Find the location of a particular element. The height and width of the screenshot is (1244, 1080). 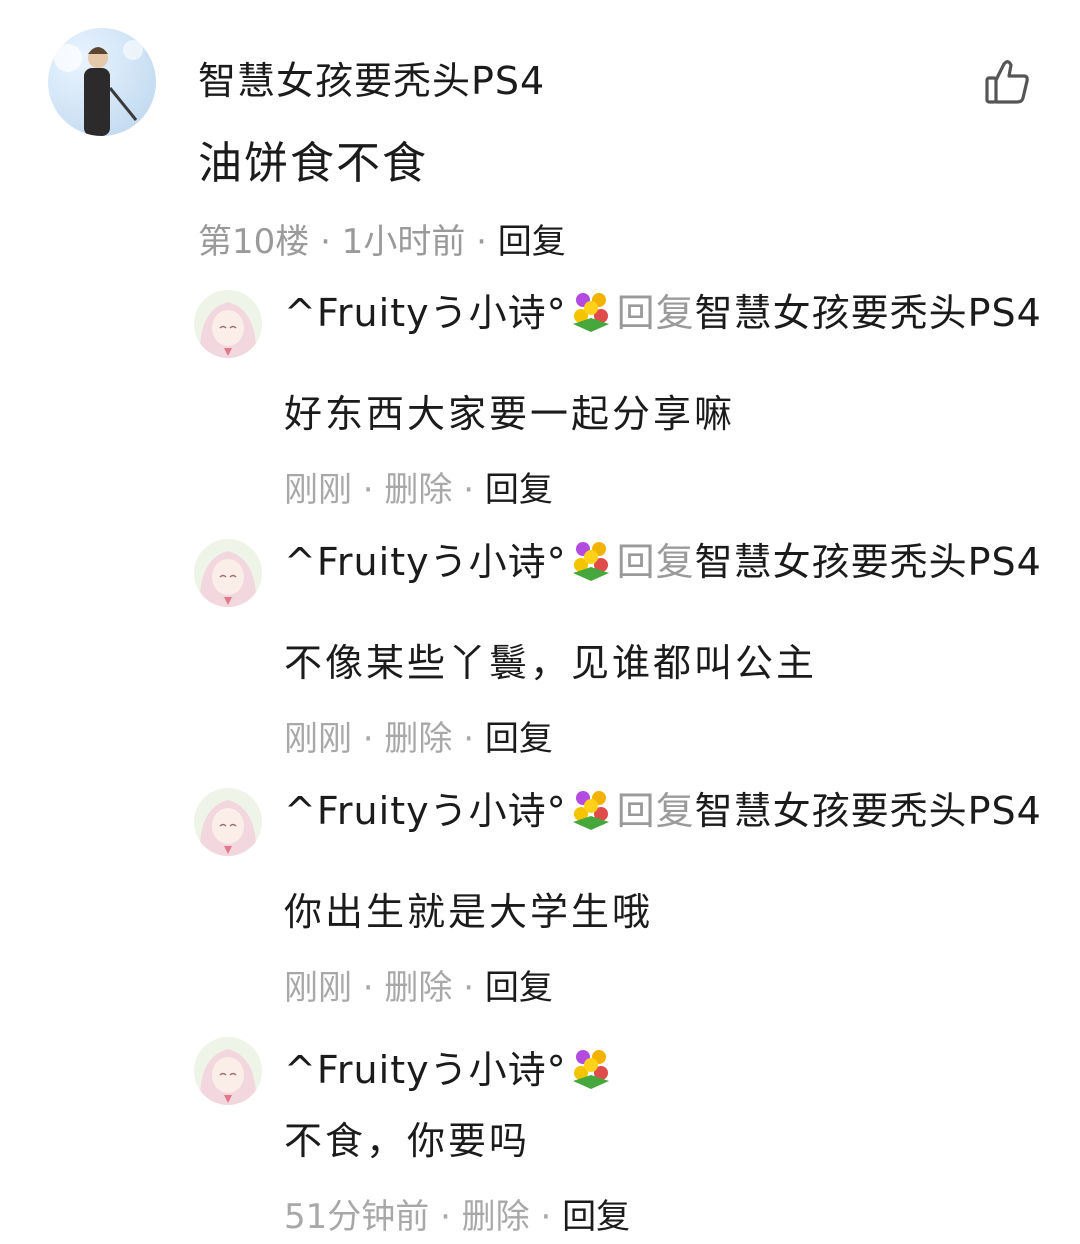

reply-header: ^Fruityう小诗° is located at coordinates (669, 1069).